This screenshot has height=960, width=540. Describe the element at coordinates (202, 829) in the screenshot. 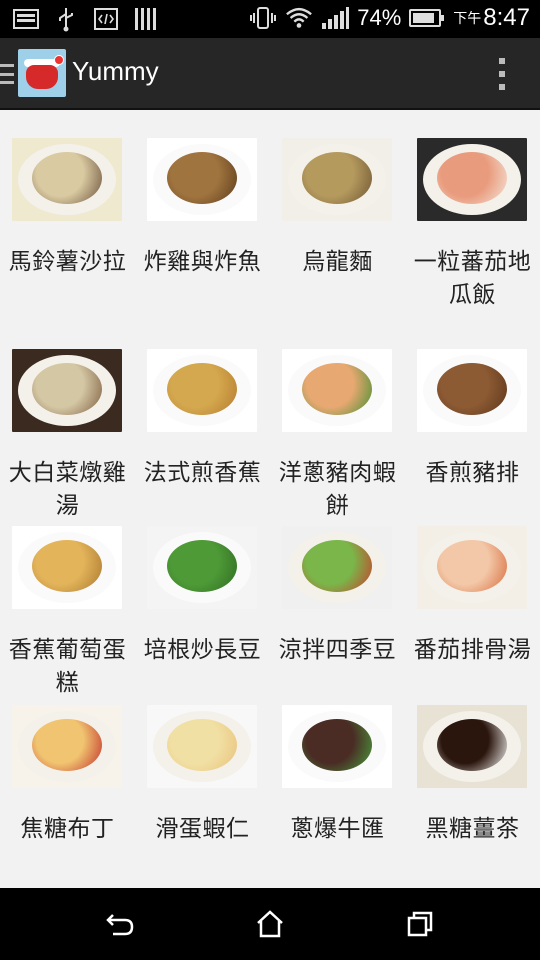

I see `recipe-name: 滑蛋蝦仁` at that location.